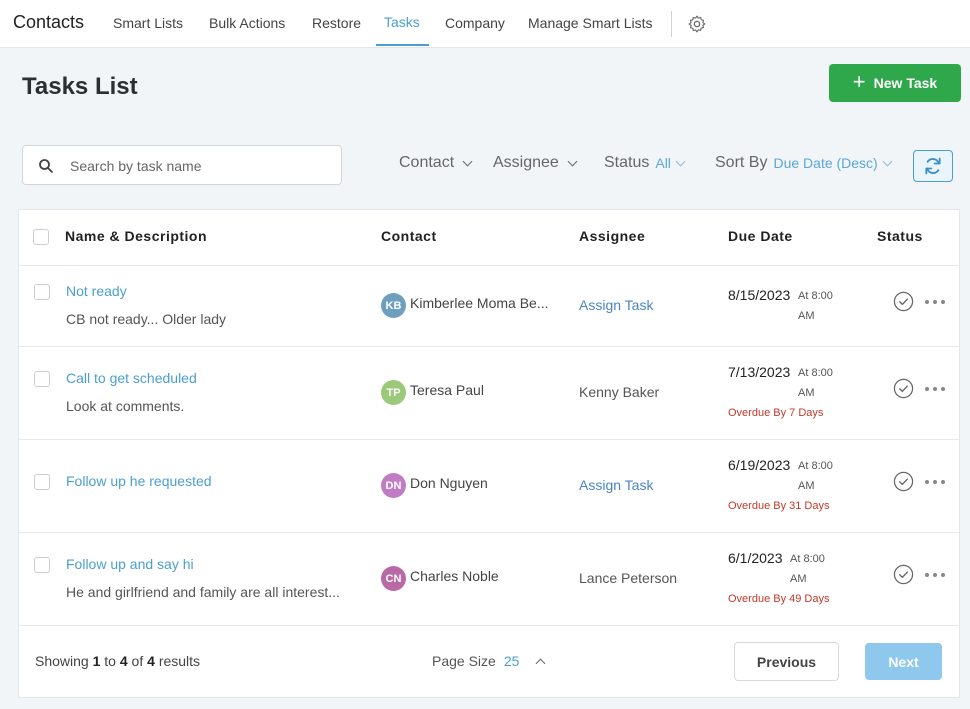 The height and width of the screenshot is (709, 970). I want to click on page-size-selector: Page Size 25, so click(489, 661).